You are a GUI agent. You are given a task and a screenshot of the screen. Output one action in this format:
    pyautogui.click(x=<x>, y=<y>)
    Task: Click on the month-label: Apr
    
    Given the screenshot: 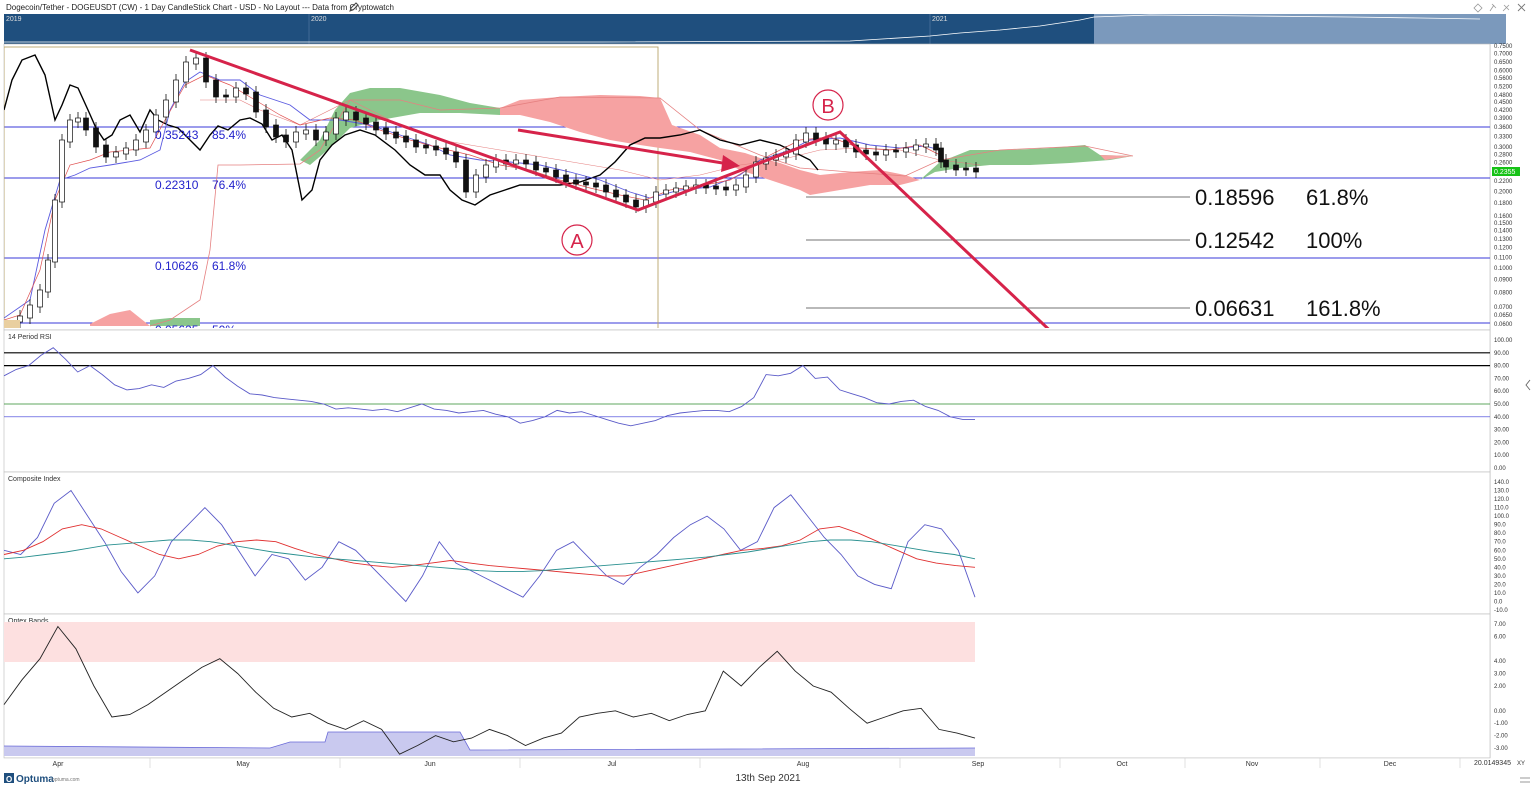 What is the action you would take?
    pyautogui.click(x=59, y=764)
    